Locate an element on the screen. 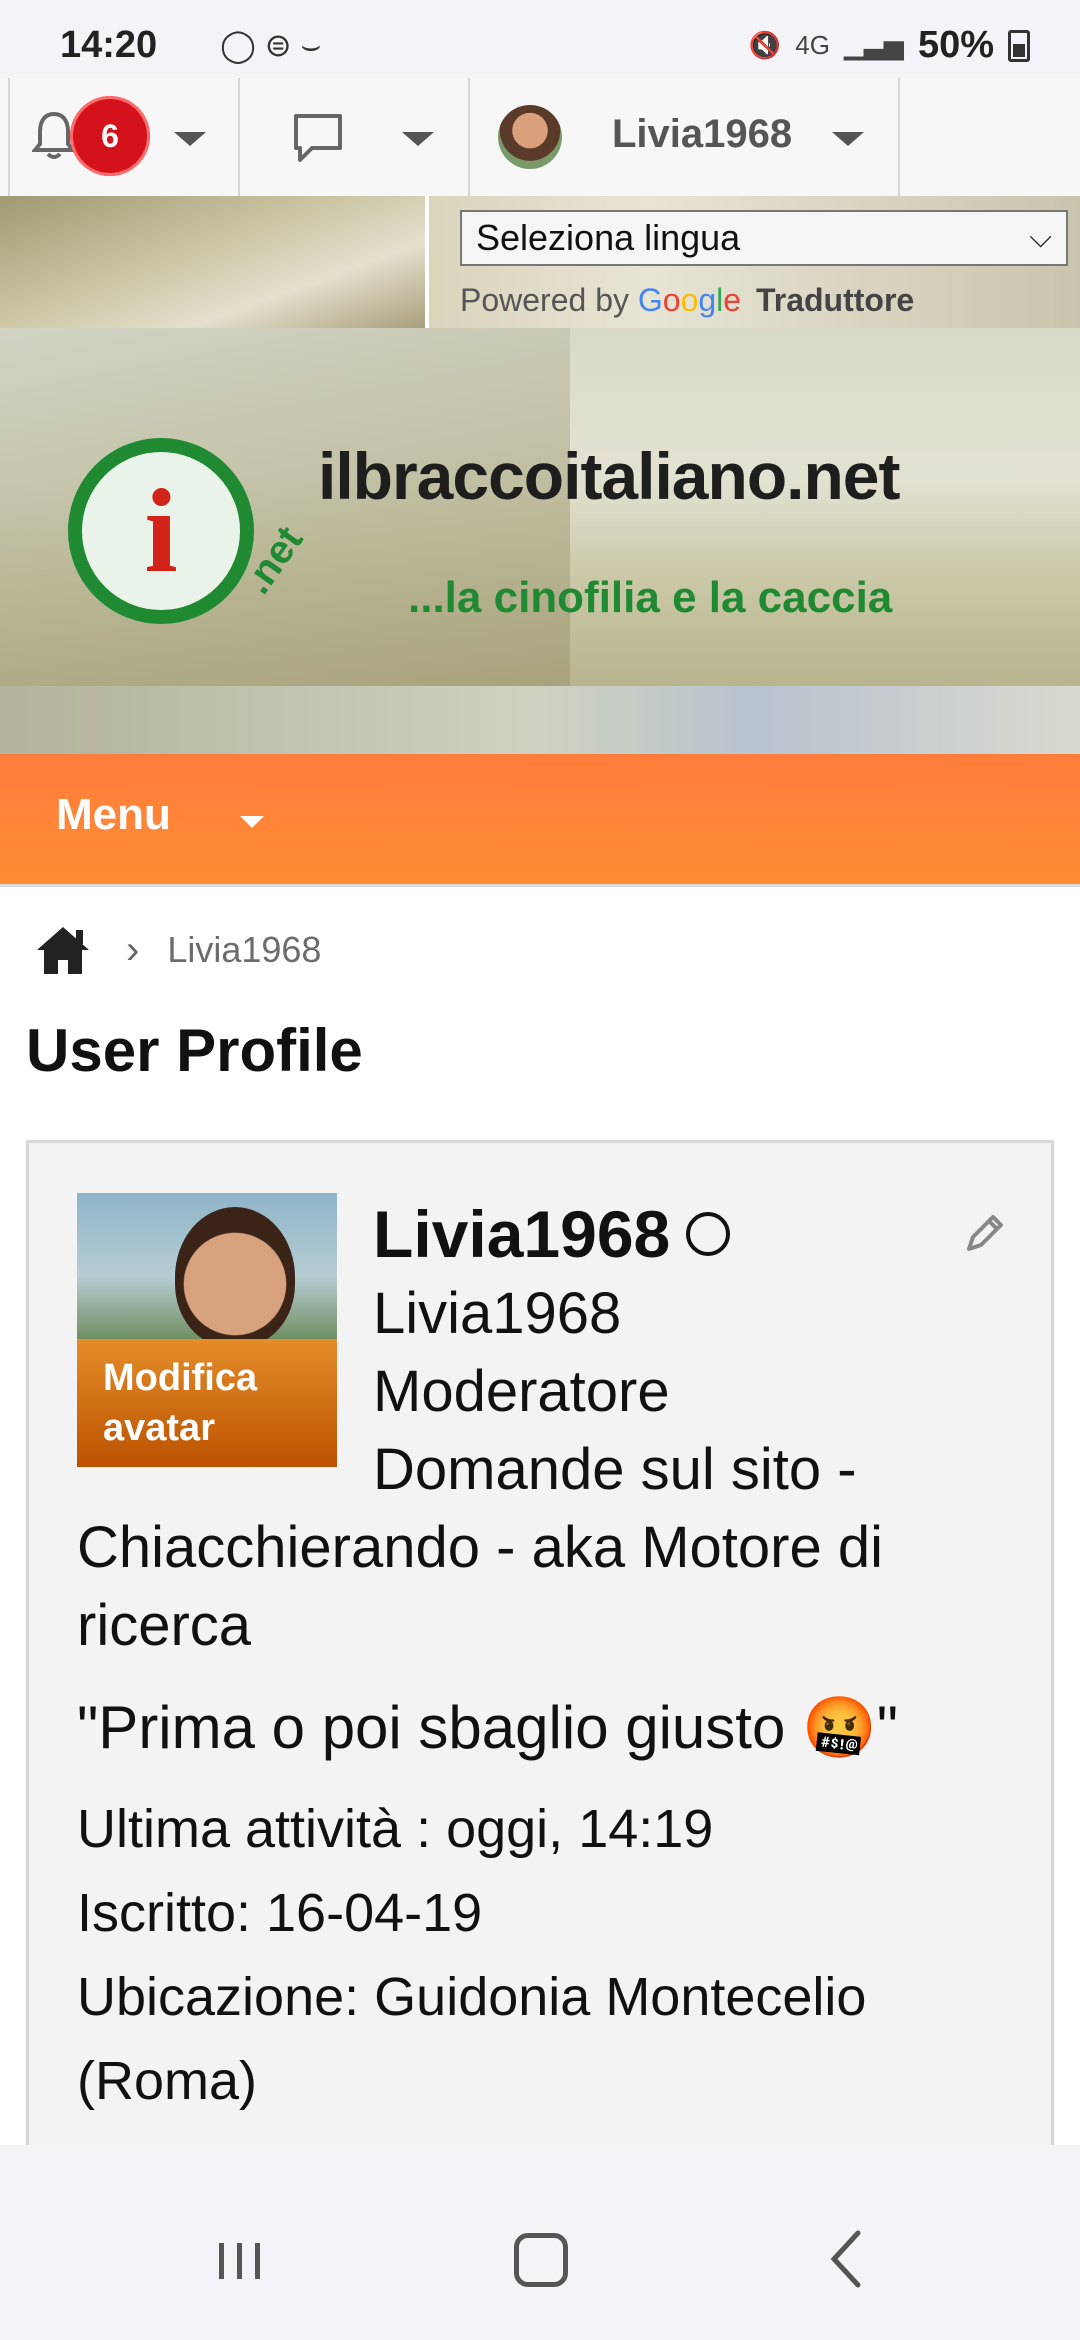  profile-motto: "Prima o poi sbaglio giusto 🤬" is located at coordinates (488, 1727).